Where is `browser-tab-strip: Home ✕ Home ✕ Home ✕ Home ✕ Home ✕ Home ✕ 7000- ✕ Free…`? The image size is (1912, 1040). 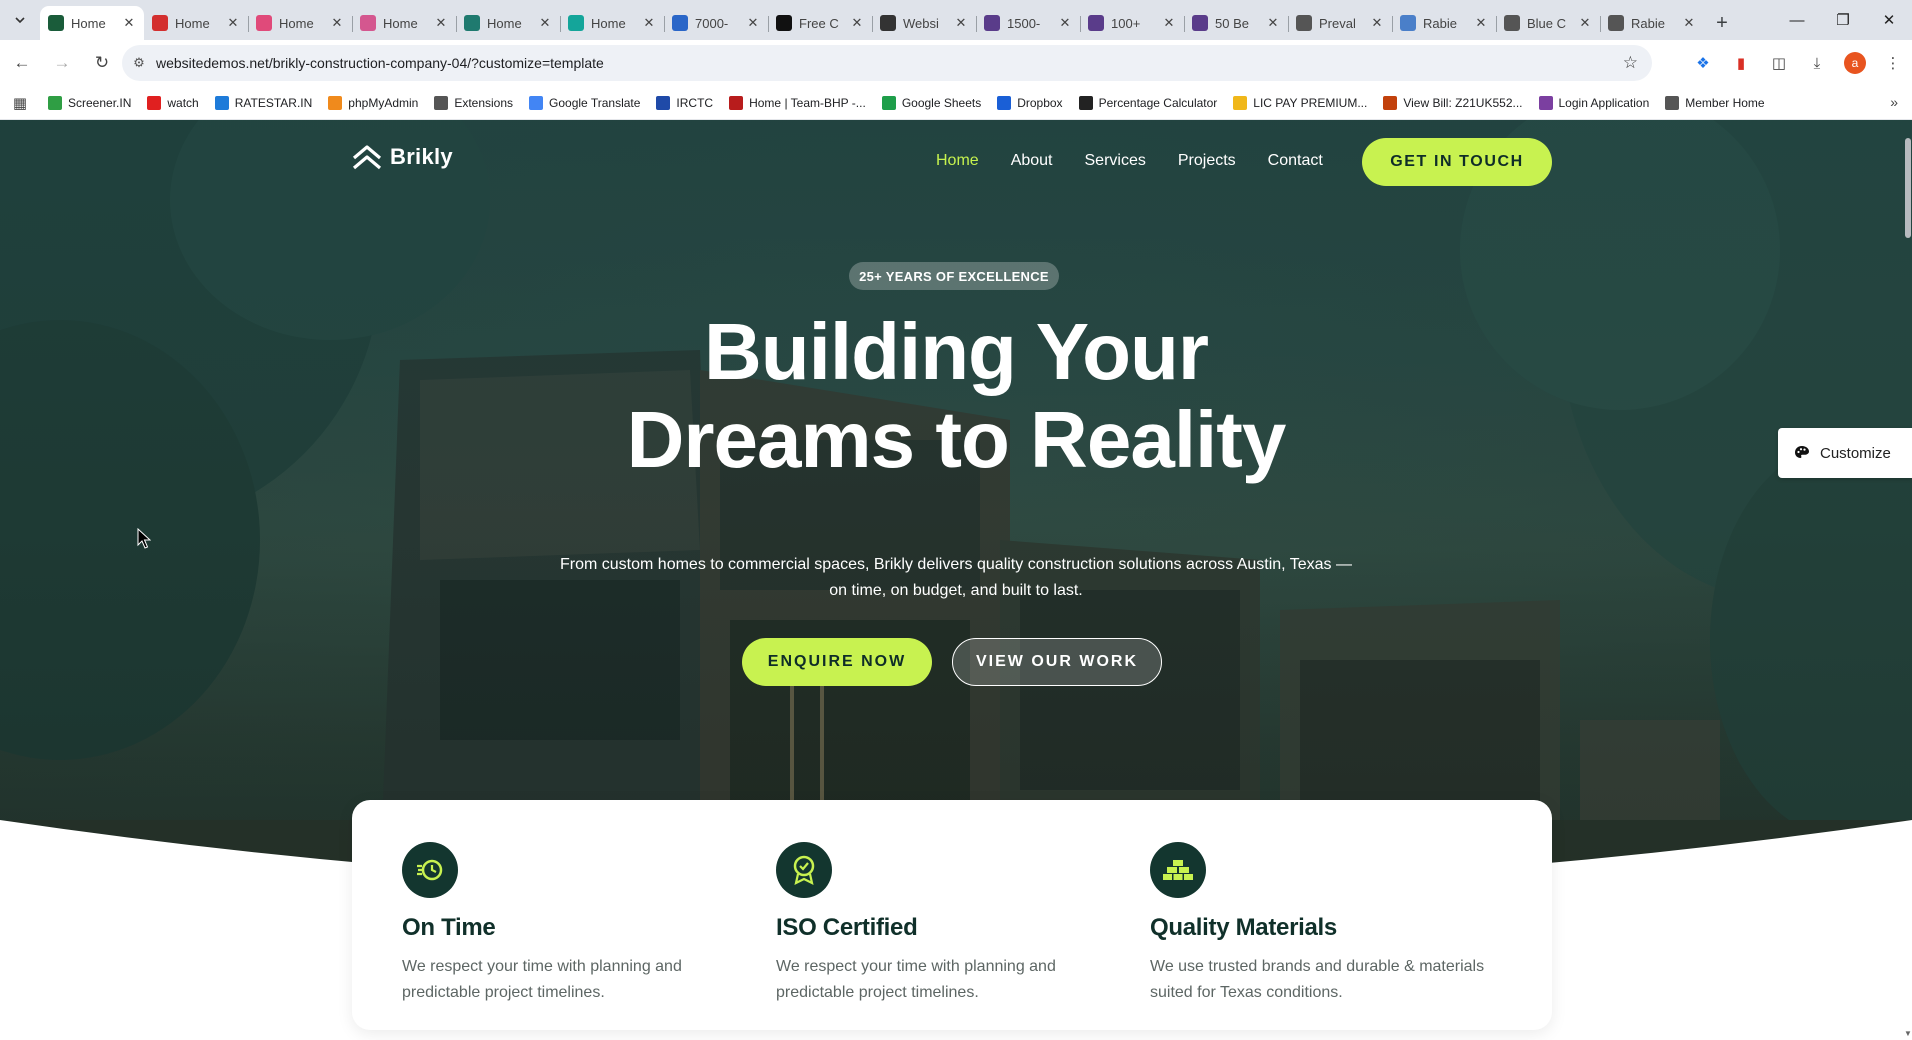
browser-tab-strip: Home ✕ Home ✕ Home ✕ Home ✕ Home ✕ Home ✕ 7000- ✕ Free… is located at coordinates (956, 20).